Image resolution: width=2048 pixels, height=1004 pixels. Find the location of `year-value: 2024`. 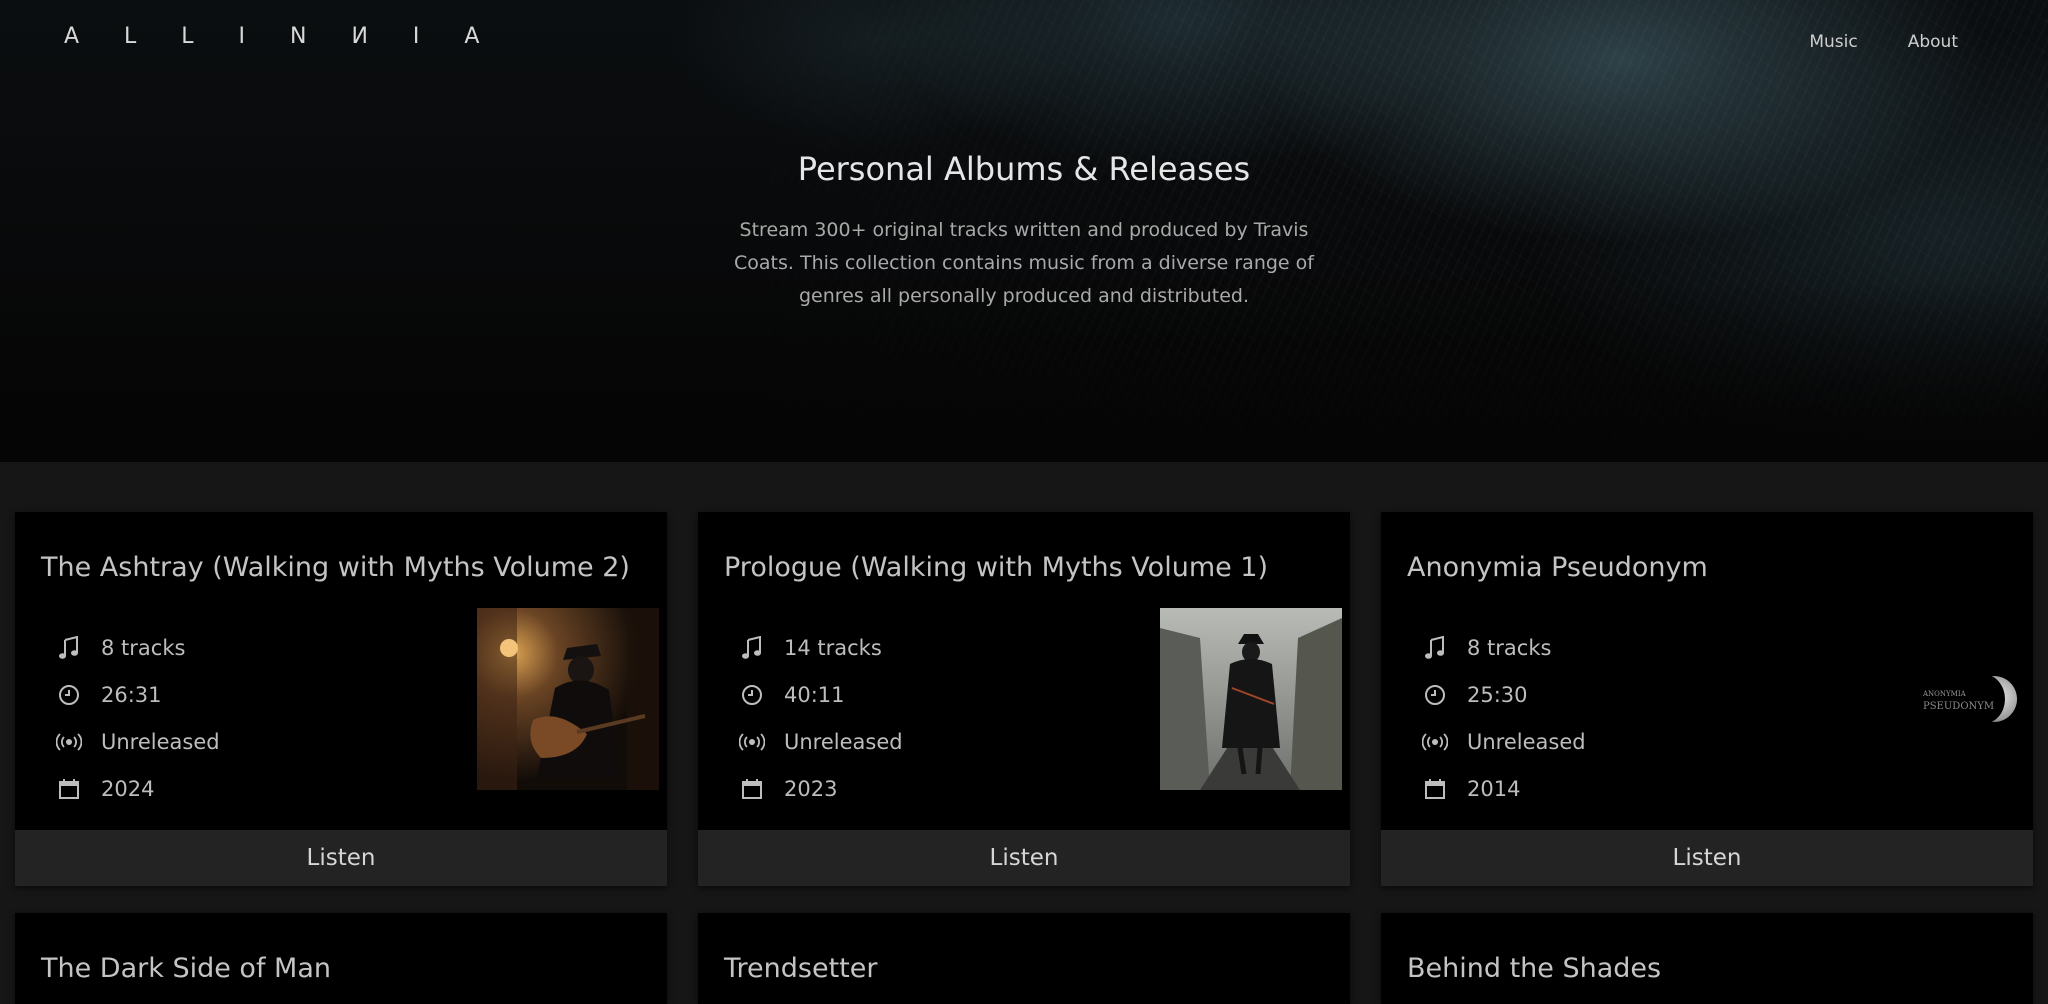

year-value: 2024 is located at coordinates (128, 788).